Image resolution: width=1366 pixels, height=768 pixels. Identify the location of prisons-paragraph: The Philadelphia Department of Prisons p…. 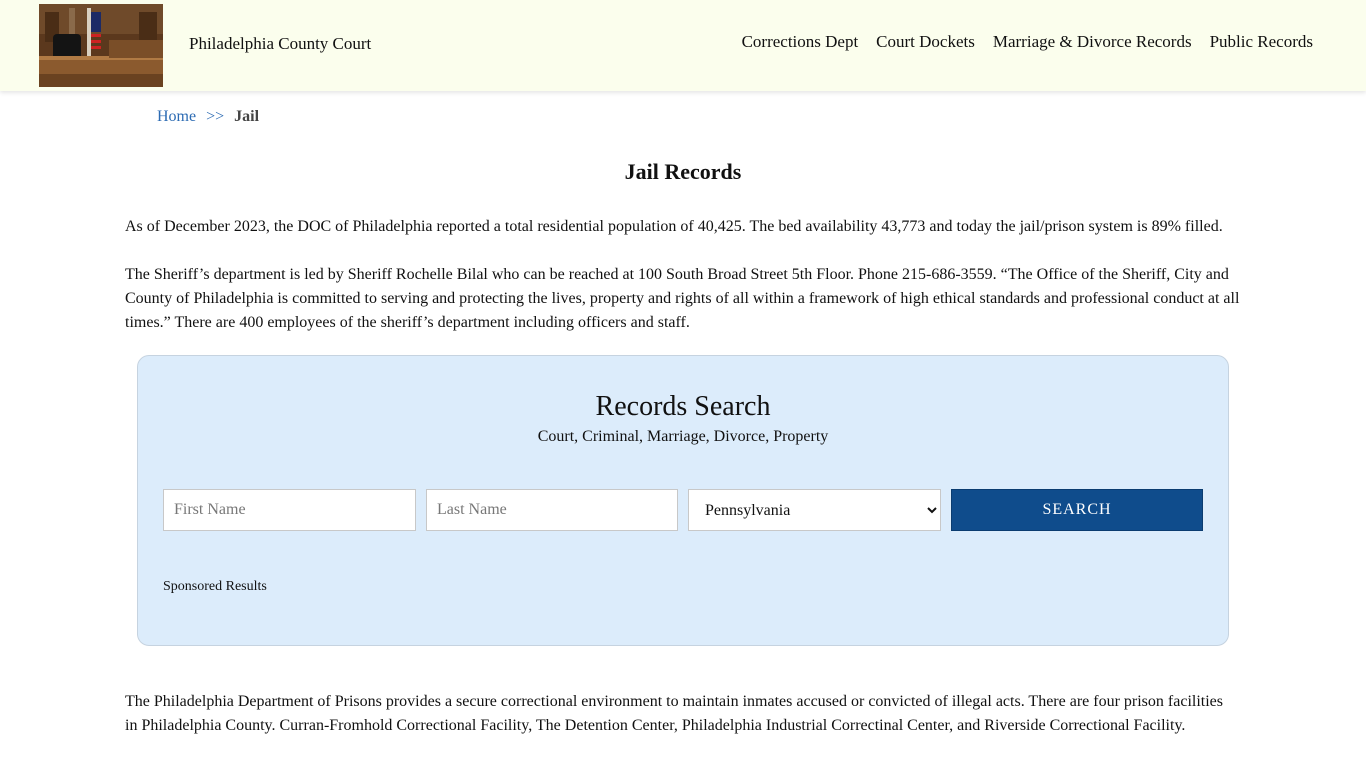
(674, 713).